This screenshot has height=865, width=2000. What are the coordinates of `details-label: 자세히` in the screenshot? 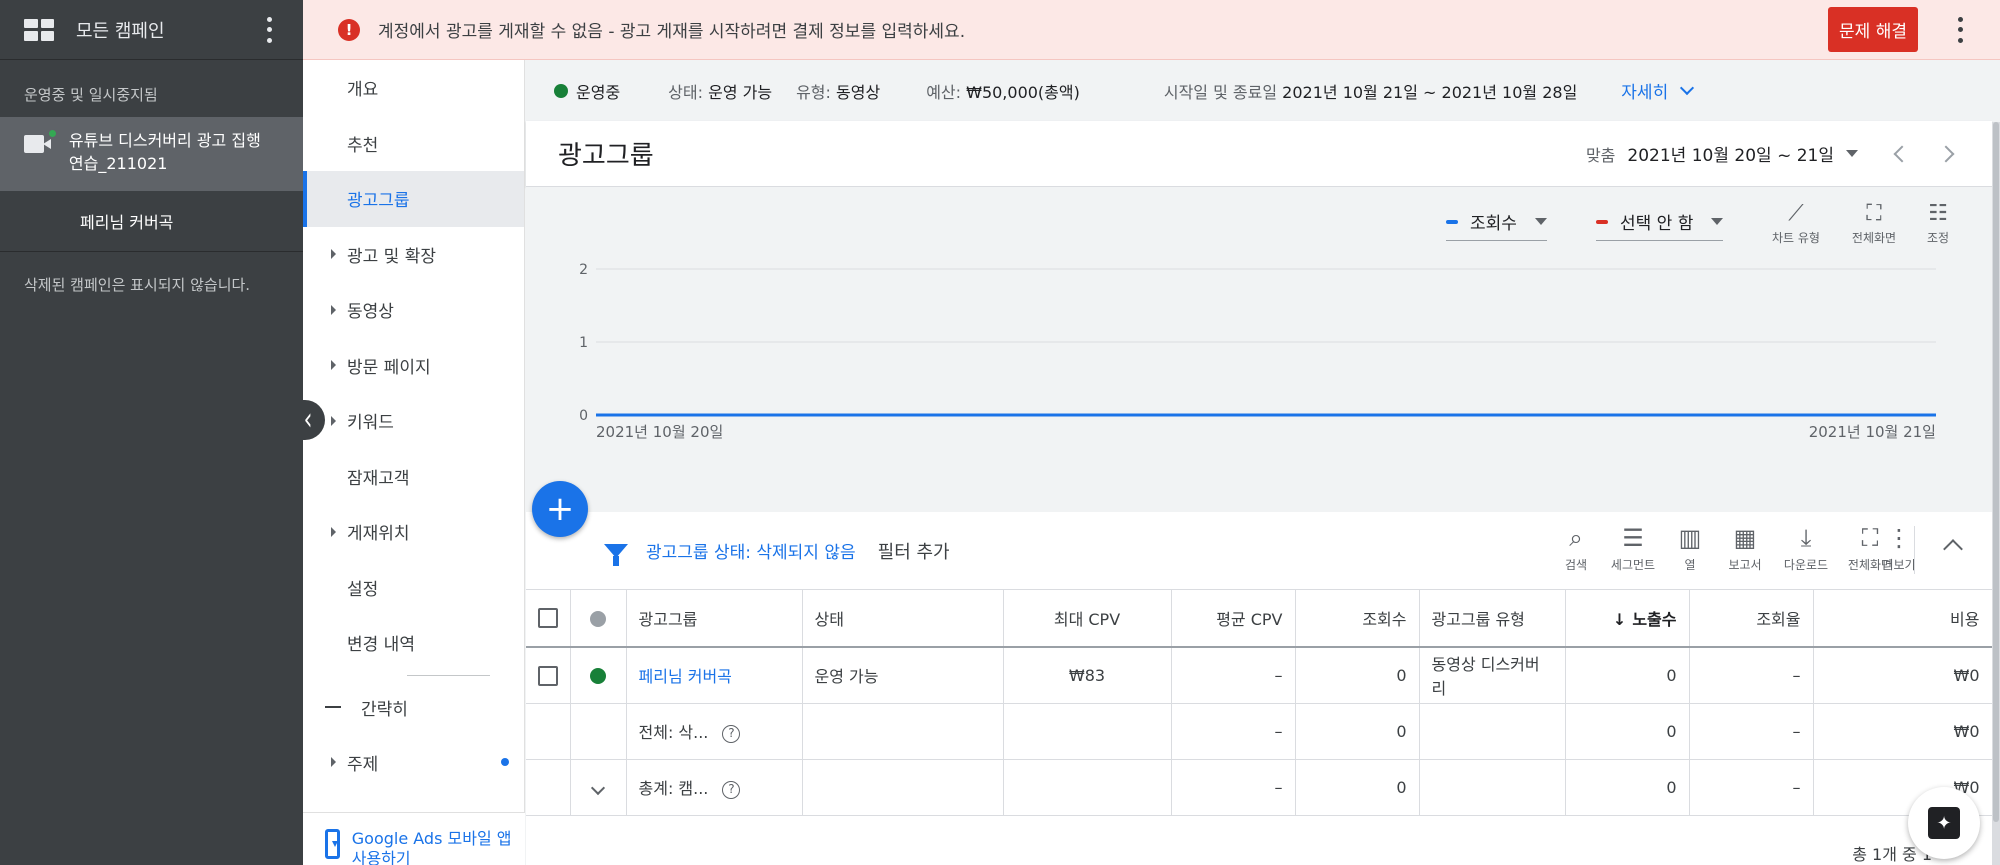 It's located at (1645, 93).